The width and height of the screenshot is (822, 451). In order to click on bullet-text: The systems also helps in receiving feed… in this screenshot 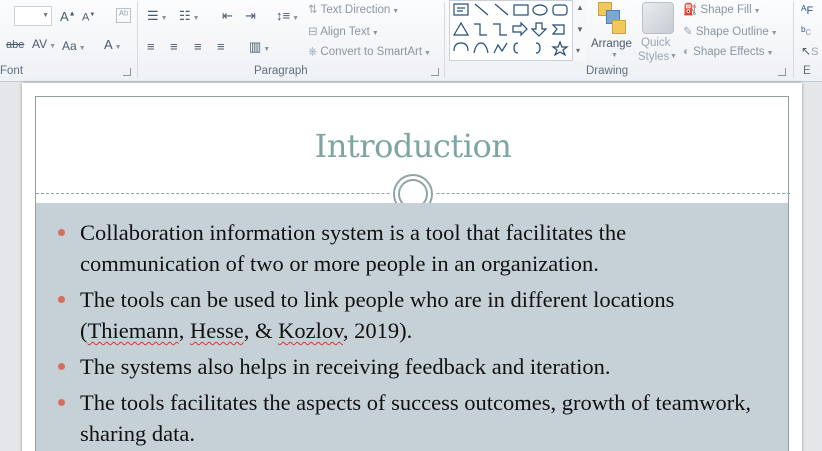, I will do `click(345, 366)`.